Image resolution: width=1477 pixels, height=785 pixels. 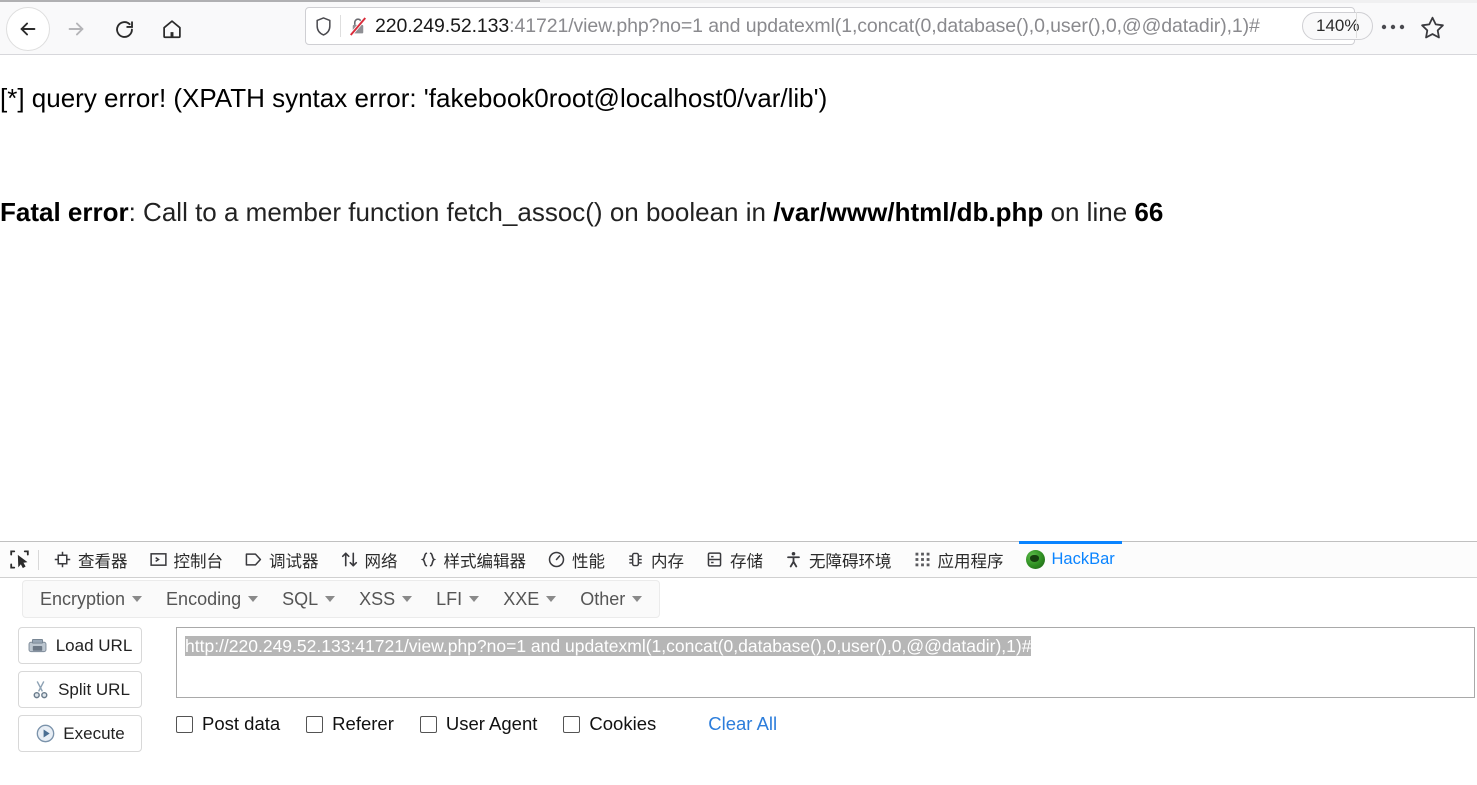 I want to click on menu-label: XSS, so click(x=377, y=598).